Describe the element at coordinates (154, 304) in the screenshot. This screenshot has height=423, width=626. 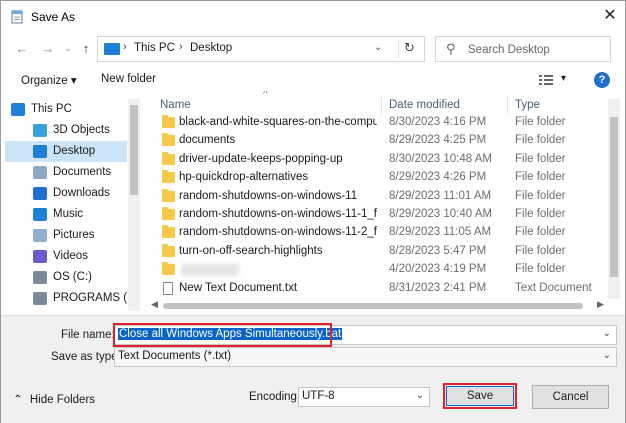
I see `scroll-left-icon: ◀` at that location.